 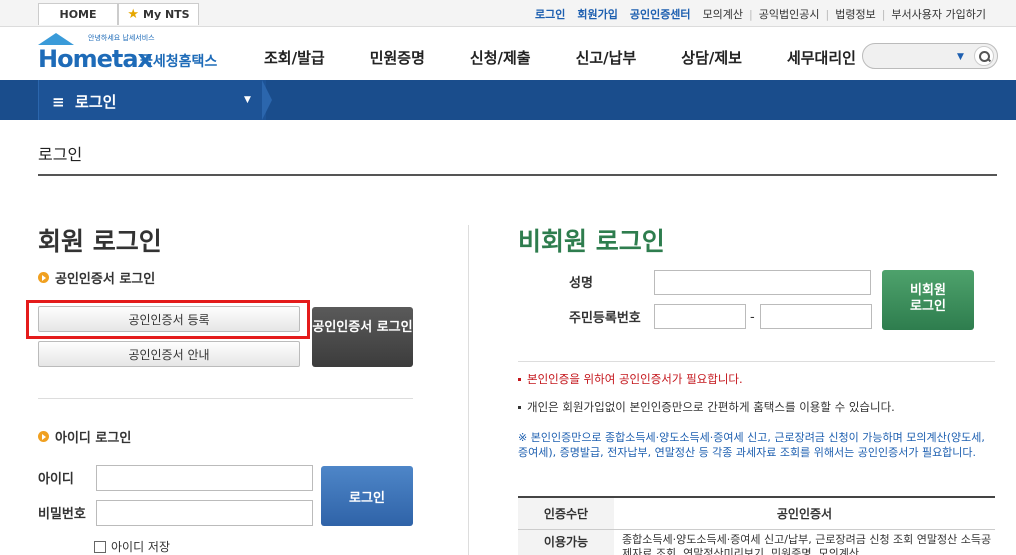 I want to click on guest-login-button: 비회원 로그인, so click(x=928, y=300).